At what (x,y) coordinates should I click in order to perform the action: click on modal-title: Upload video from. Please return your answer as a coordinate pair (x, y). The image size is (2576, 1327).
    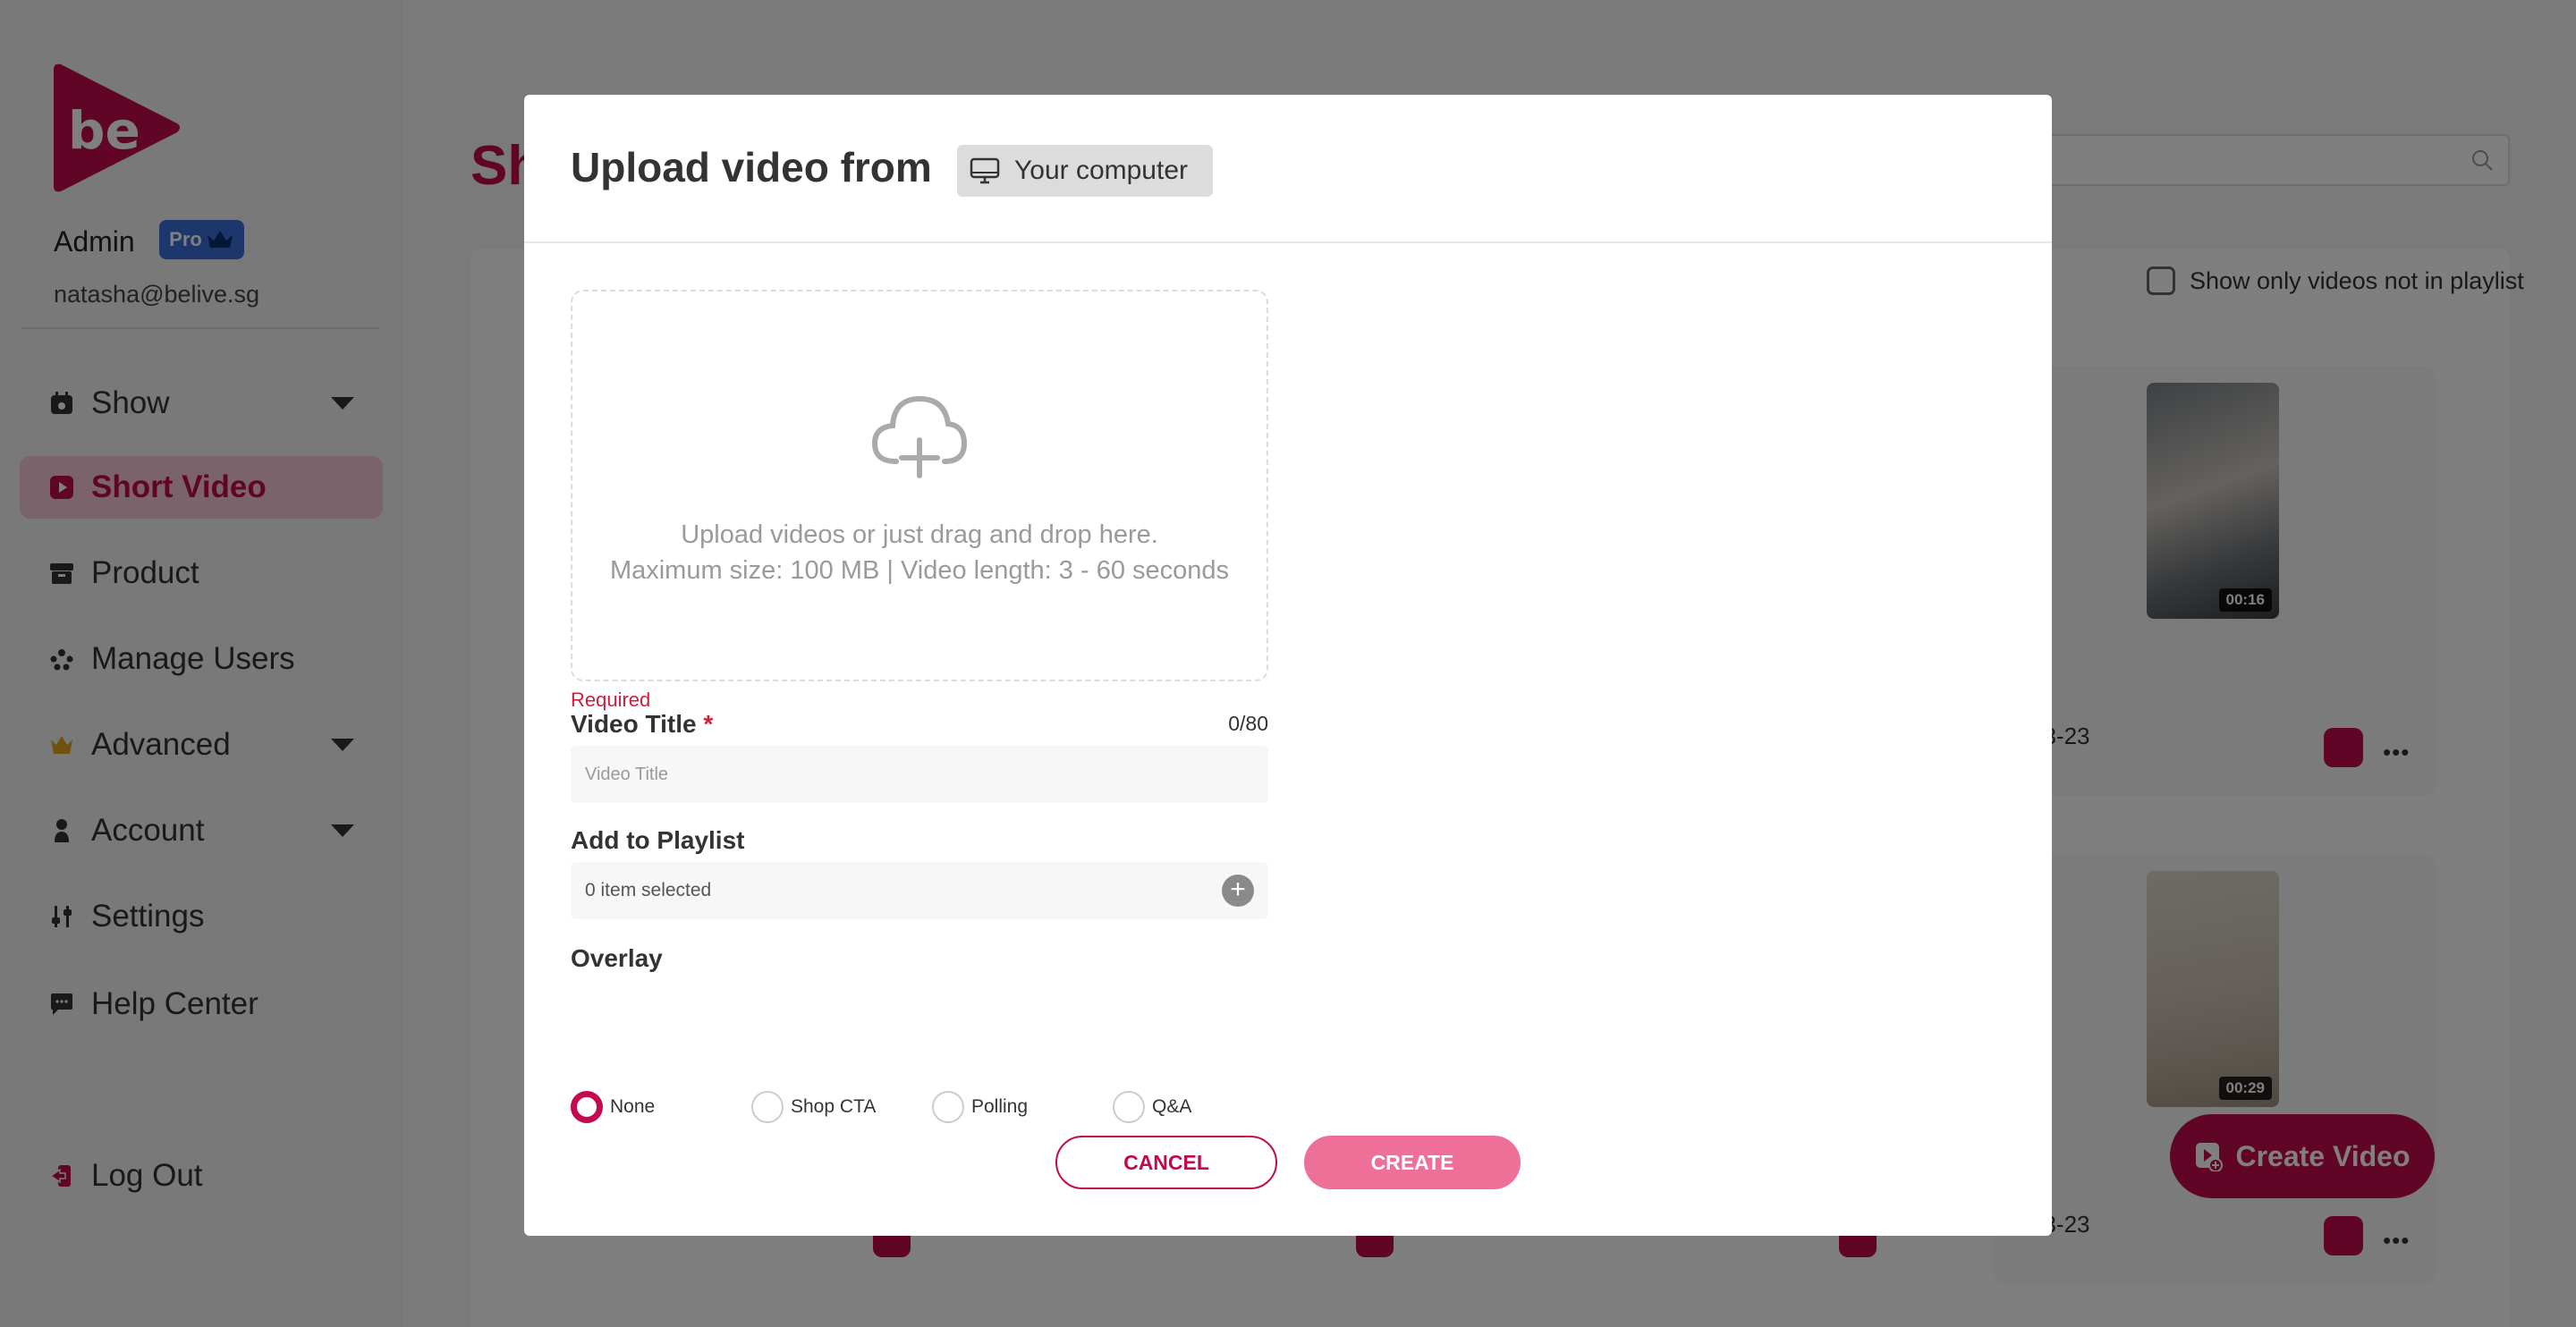
    Looking at the image, I should click on (751, 167).